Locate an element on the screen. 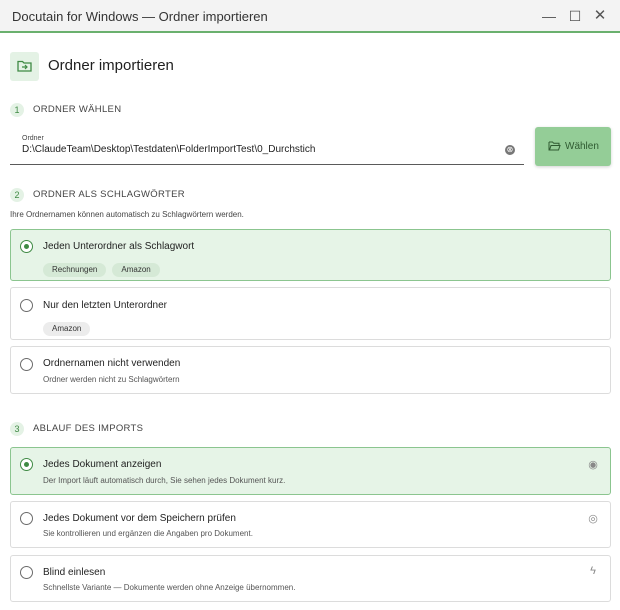 The image size is (620, 610). option-title: Blind einlesen is located at coordinates (74, 572).